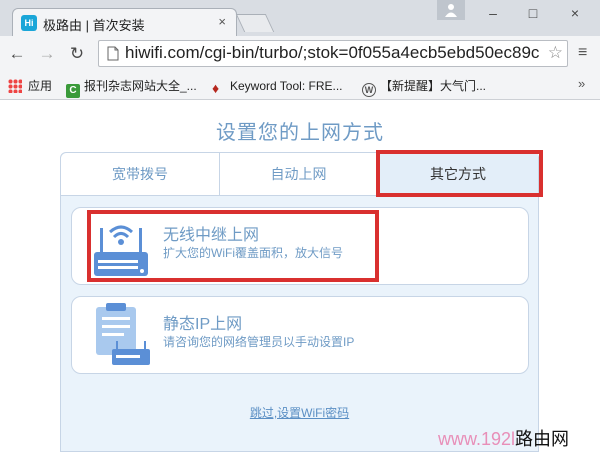 The width and height of the screenshot is (600, 452). What do you see at coordinates (140, 174) in the screenshot?
I see `tab-pppoe: 宽带拨号` at bounding box center [140, 174].